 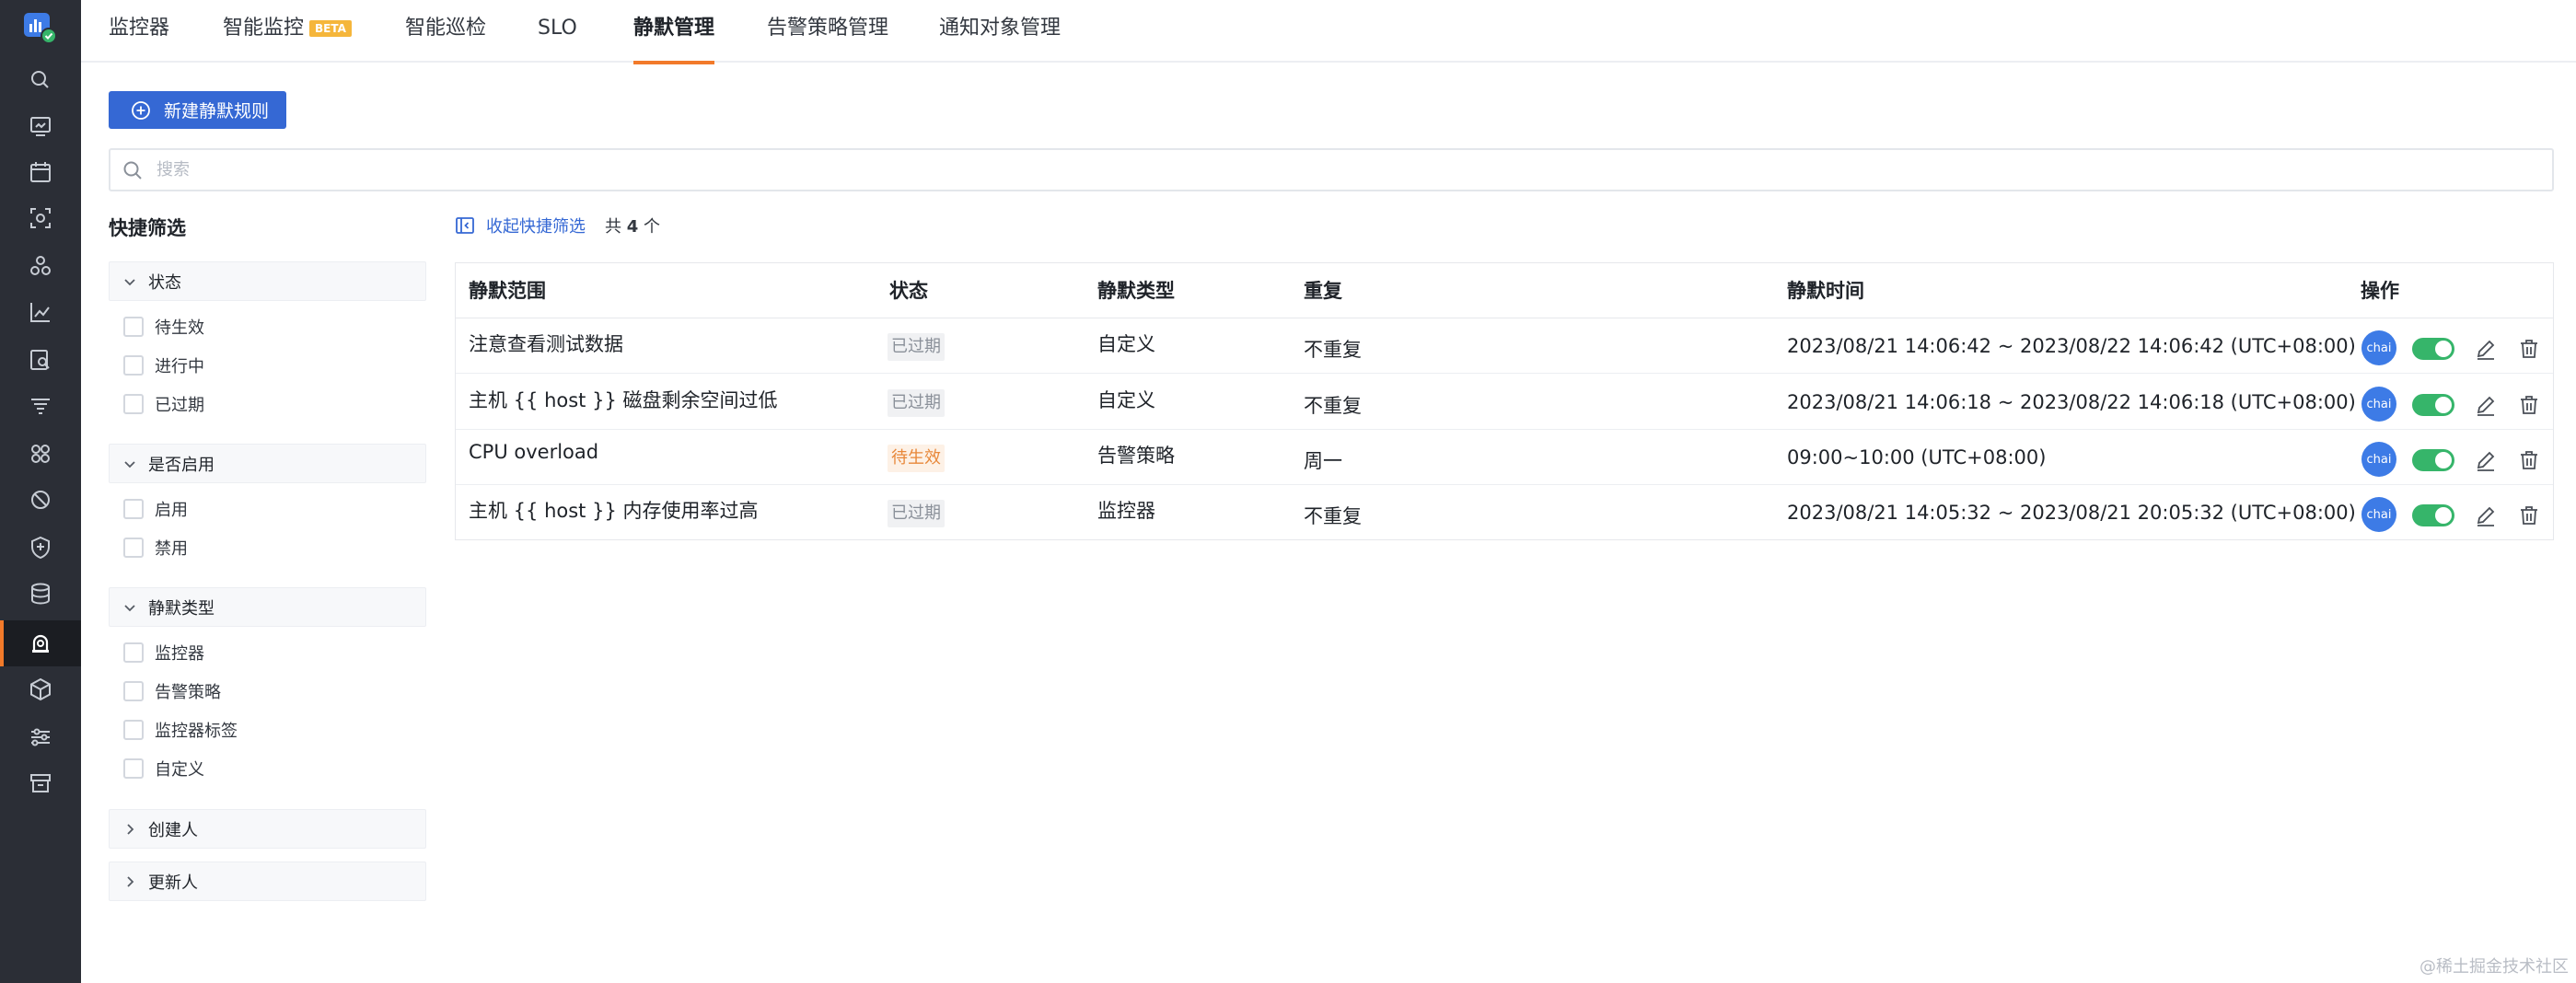 What do you see at coordinates (674, 32) in the screenshot?
I see `tab-mute-management: 静默管理` at bounding box center [674, 32].